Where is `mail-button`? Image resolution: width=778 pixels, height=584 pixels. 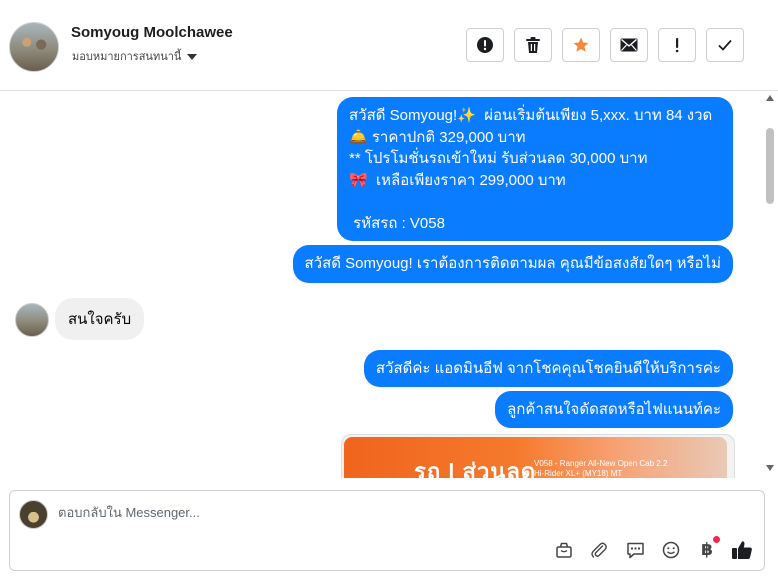
mail-button is located at coordinates (629, 45).